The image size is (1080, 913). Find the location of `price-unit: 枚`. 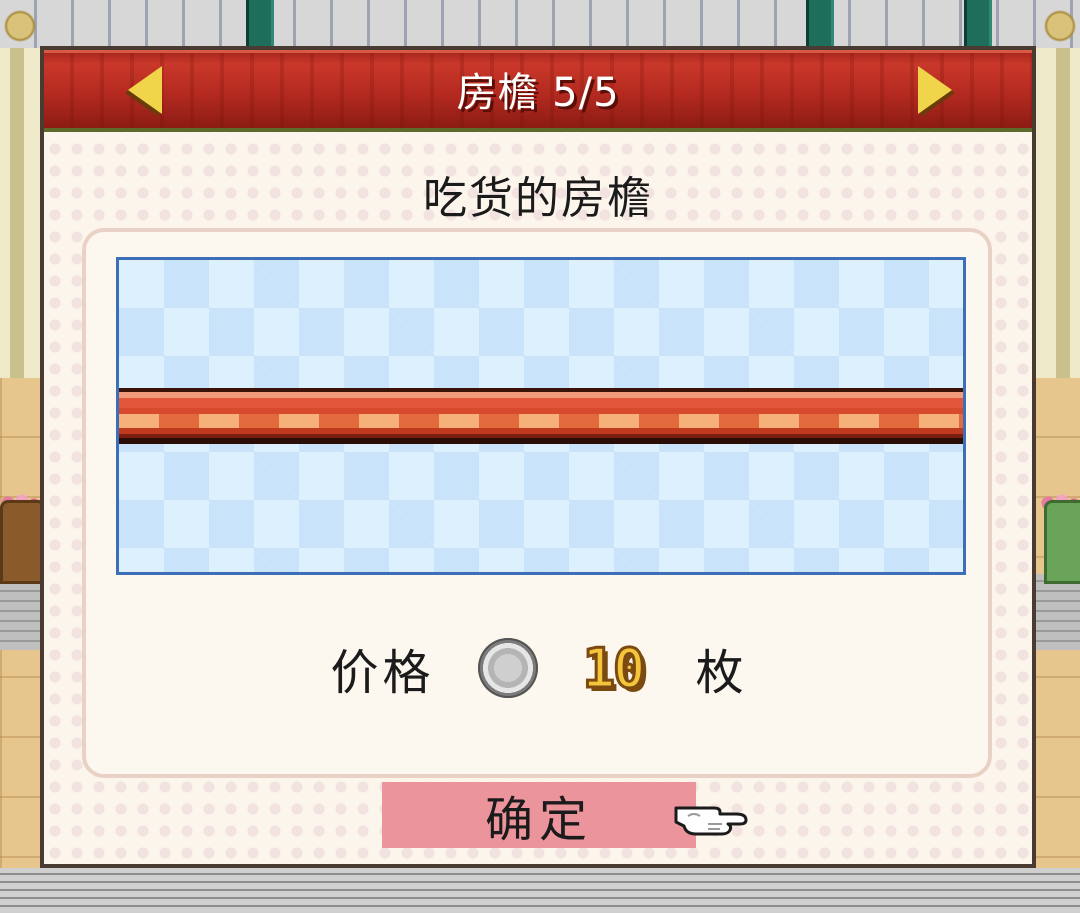

price-unit: 枚 is located at coordinates (719, 673).